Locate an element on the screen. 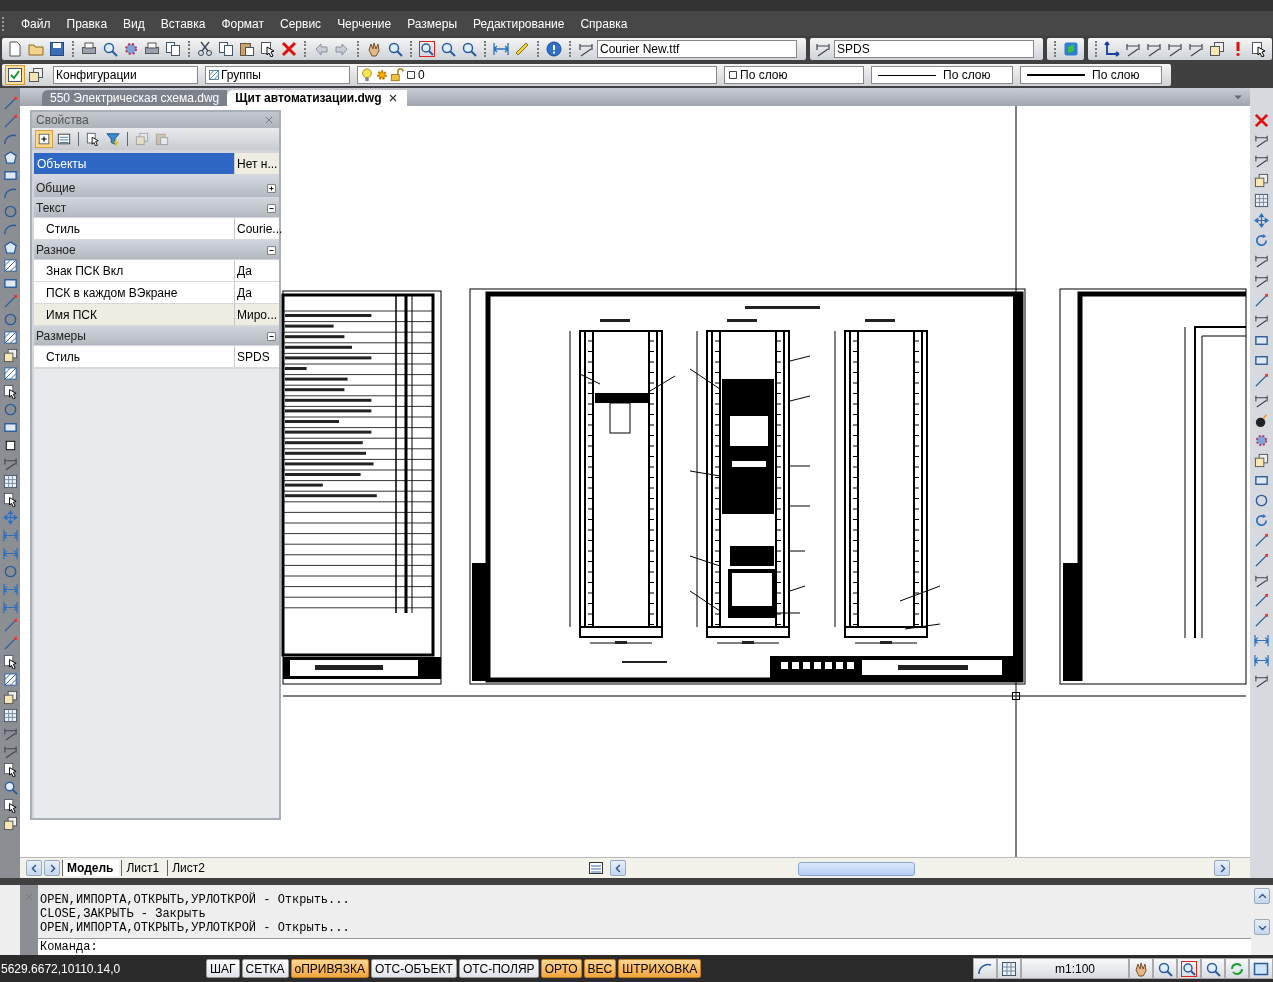 The width and height of the screenshot is (1273, 982). menu-item: Размеры is located at coordinates (432, 23).